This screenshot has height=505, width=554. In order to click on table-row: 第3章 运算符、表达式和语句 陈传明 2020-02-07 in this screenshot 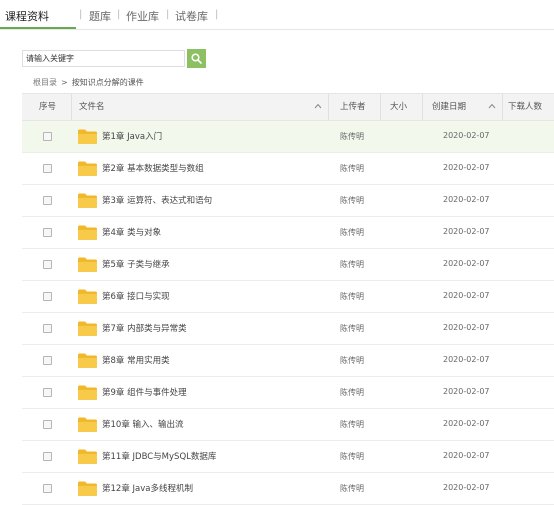, I will do `click(288, 201)`.